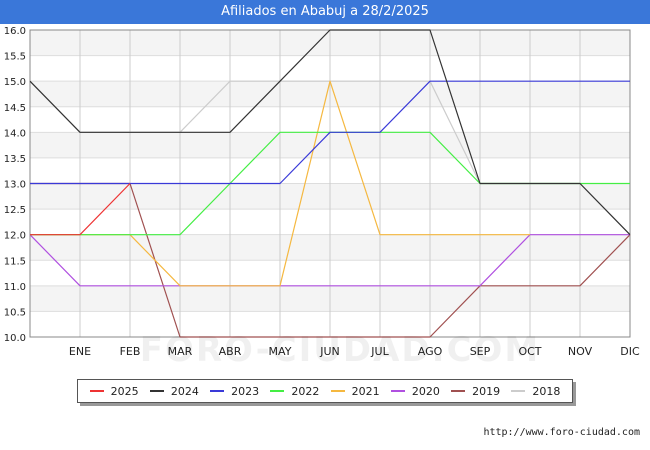 The image size is (650, 450). I want to click on legend-item-2019: 2019, so click(475, 391).